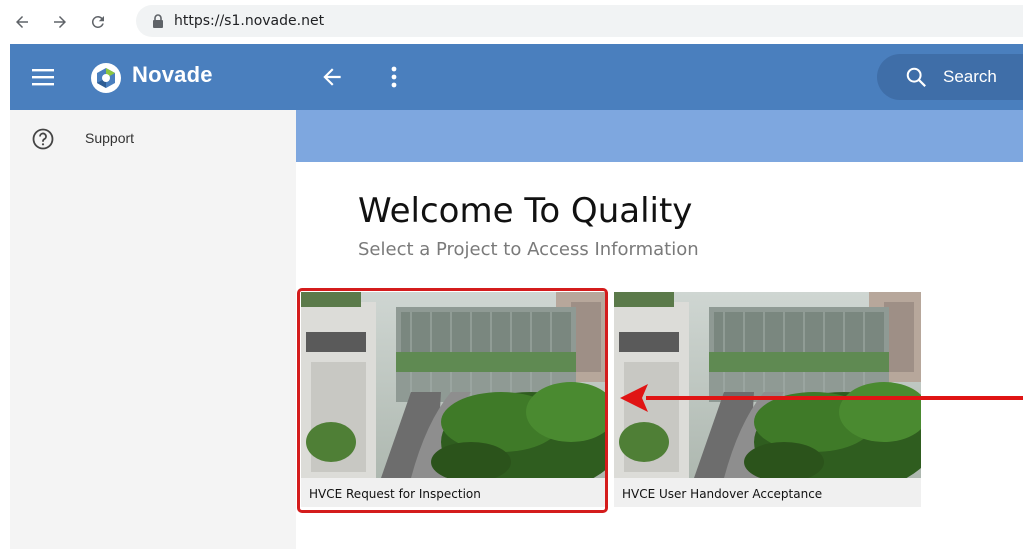 Image resolution: width=1023 pixels, height=549 pixels. I want to click on back-arrow-icon, so click(332, 77).